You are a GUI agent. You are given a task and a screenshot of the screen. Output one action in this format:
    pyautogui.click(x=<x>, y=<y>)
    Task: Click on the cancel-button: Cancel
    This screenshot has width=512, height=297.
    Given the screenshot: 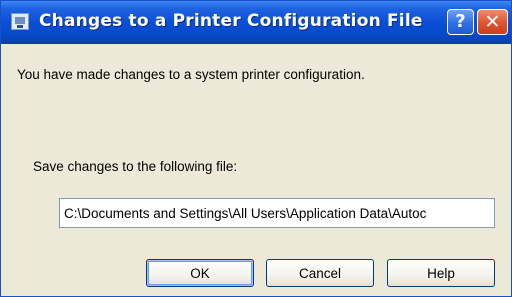 What is the action you would take?
    pyautogui.click(x=320, y=273)
    